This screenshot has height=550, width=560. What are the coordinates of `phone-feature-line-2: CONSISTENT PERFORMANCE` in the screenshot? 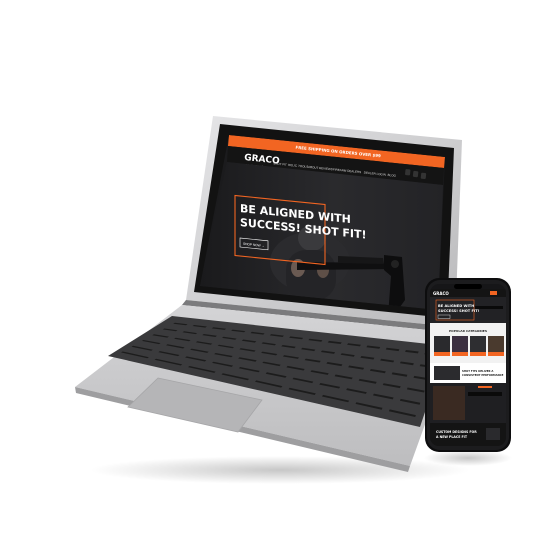 It's located at (483, 375).